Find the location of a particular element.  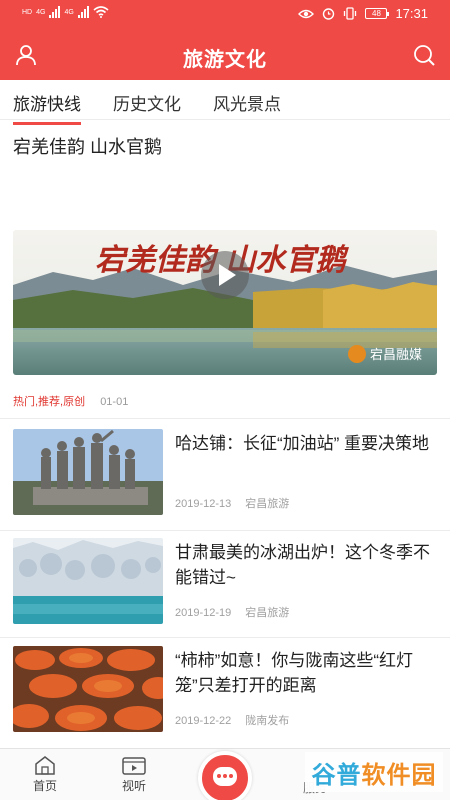

status-time: 17:31 is located at coordinates (411, 13).